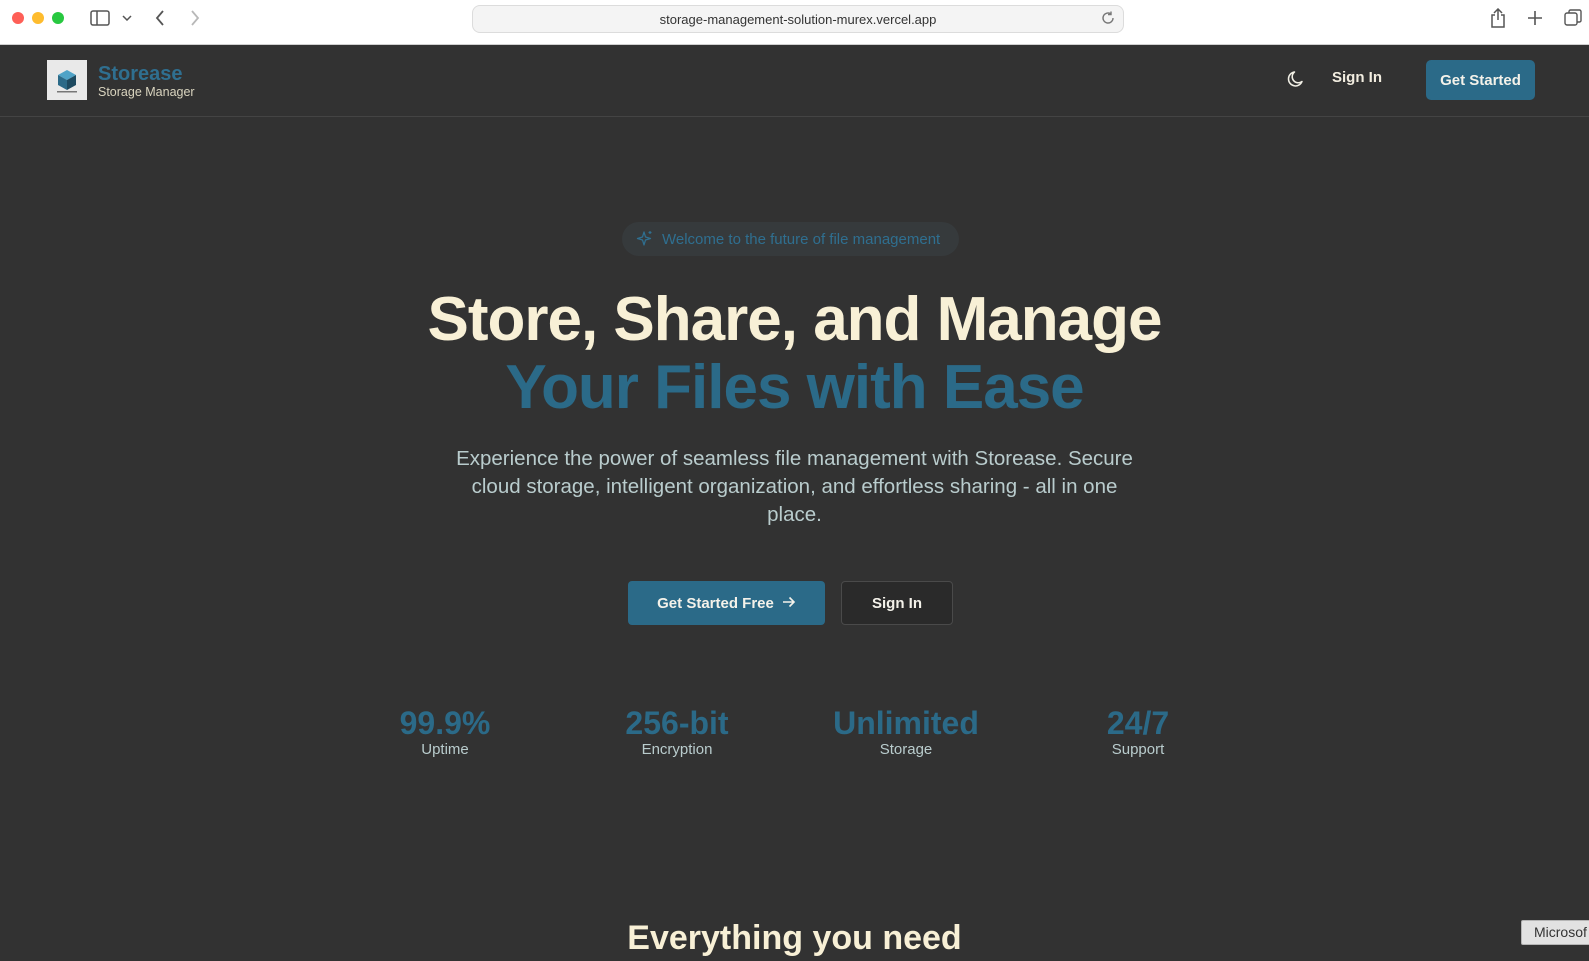 Image resolution: width=1589 pixels, height=961 pixels. Describe the element at coordinates (906, 723) in the screenshot. I see `stat-value: Unlimited` at that location.